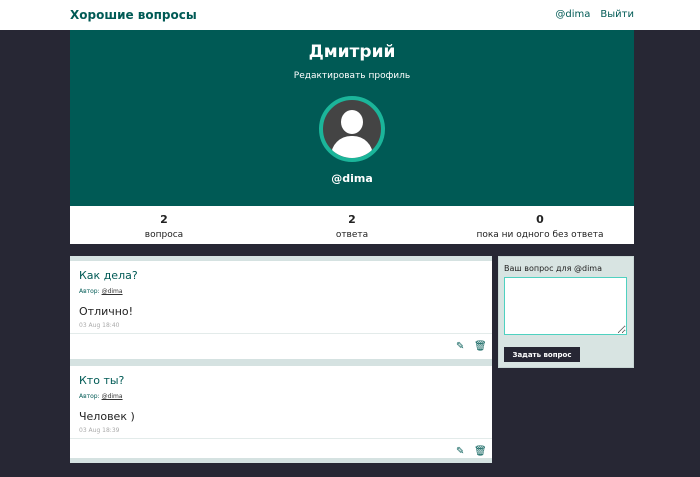 This screenshot has width=700, height=477. What do you see at coordinates (617, 14) in the screenshot?
I see `logout-link: Выйти` at bounding box center [617, 14].